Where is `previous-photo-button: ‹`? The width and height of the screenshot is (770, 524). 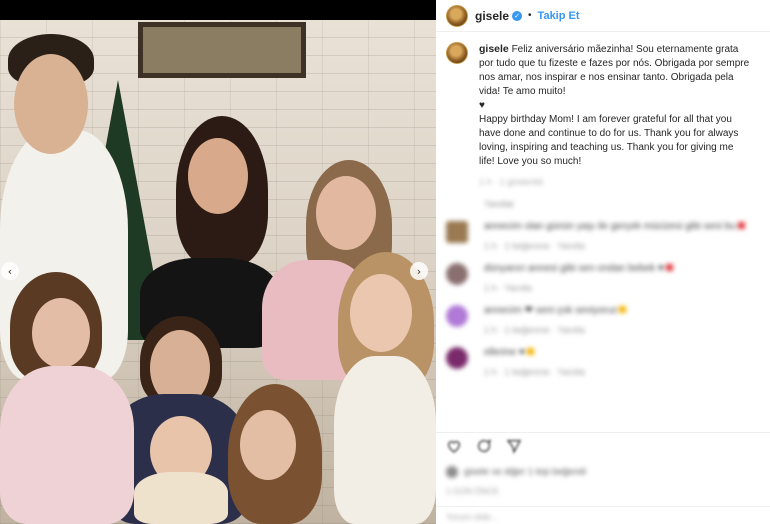 previous-photo-button: ‹ is located at coordinates (10, 271).